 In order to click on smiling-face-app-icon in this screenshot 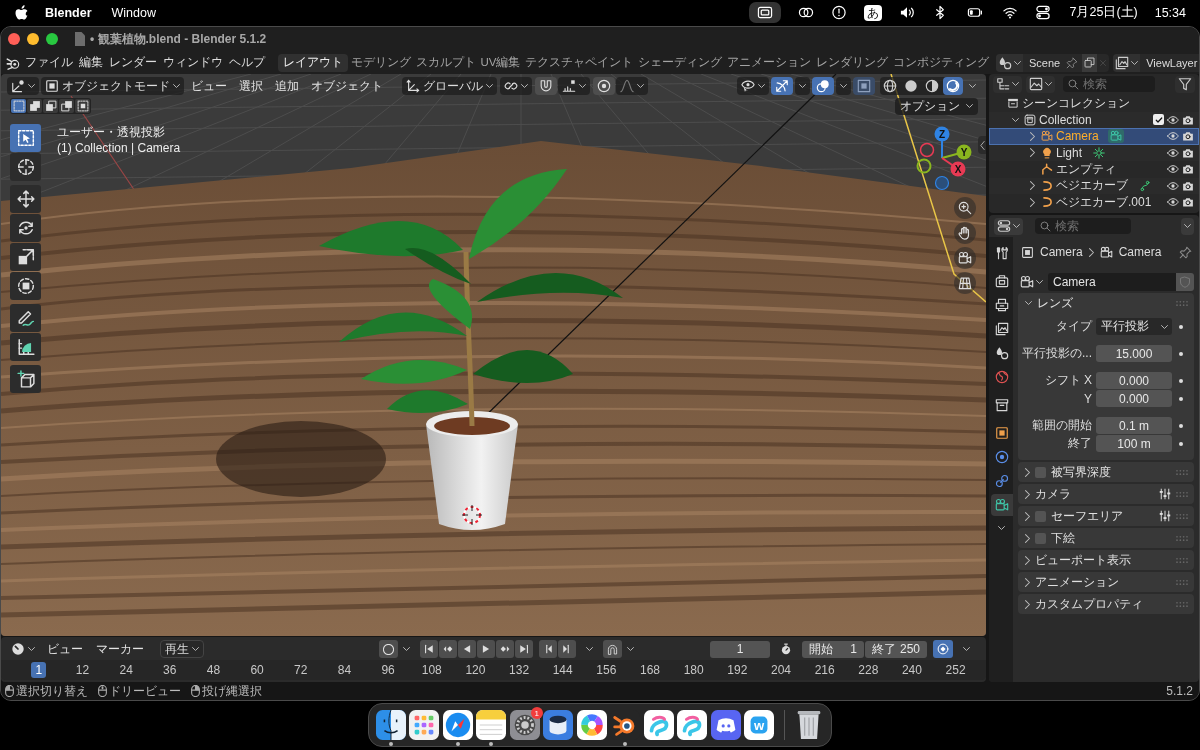, I will do `click(390, 725)`.